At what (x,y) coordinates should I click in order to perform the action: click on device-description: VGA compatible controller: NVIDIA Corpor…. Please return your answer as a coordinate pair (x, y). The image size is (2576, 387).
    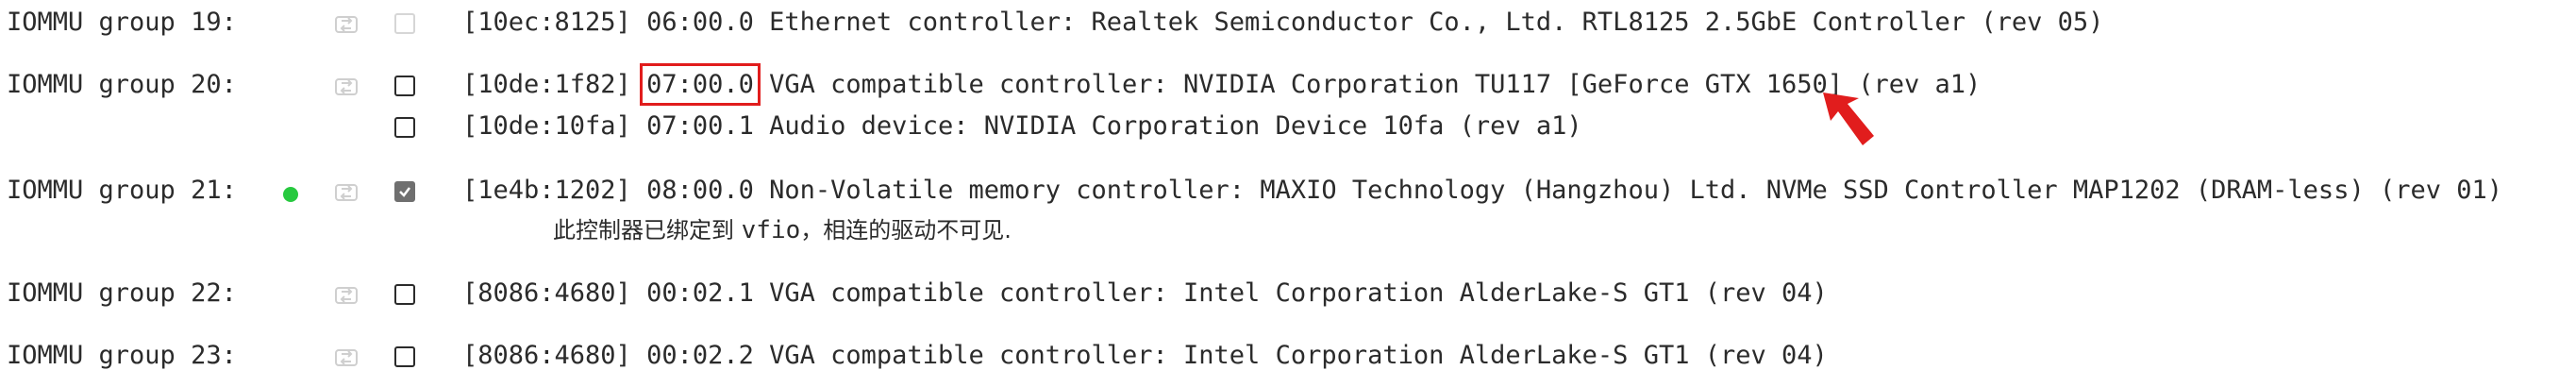
    Looking at the image, I should click on (1375, 84).